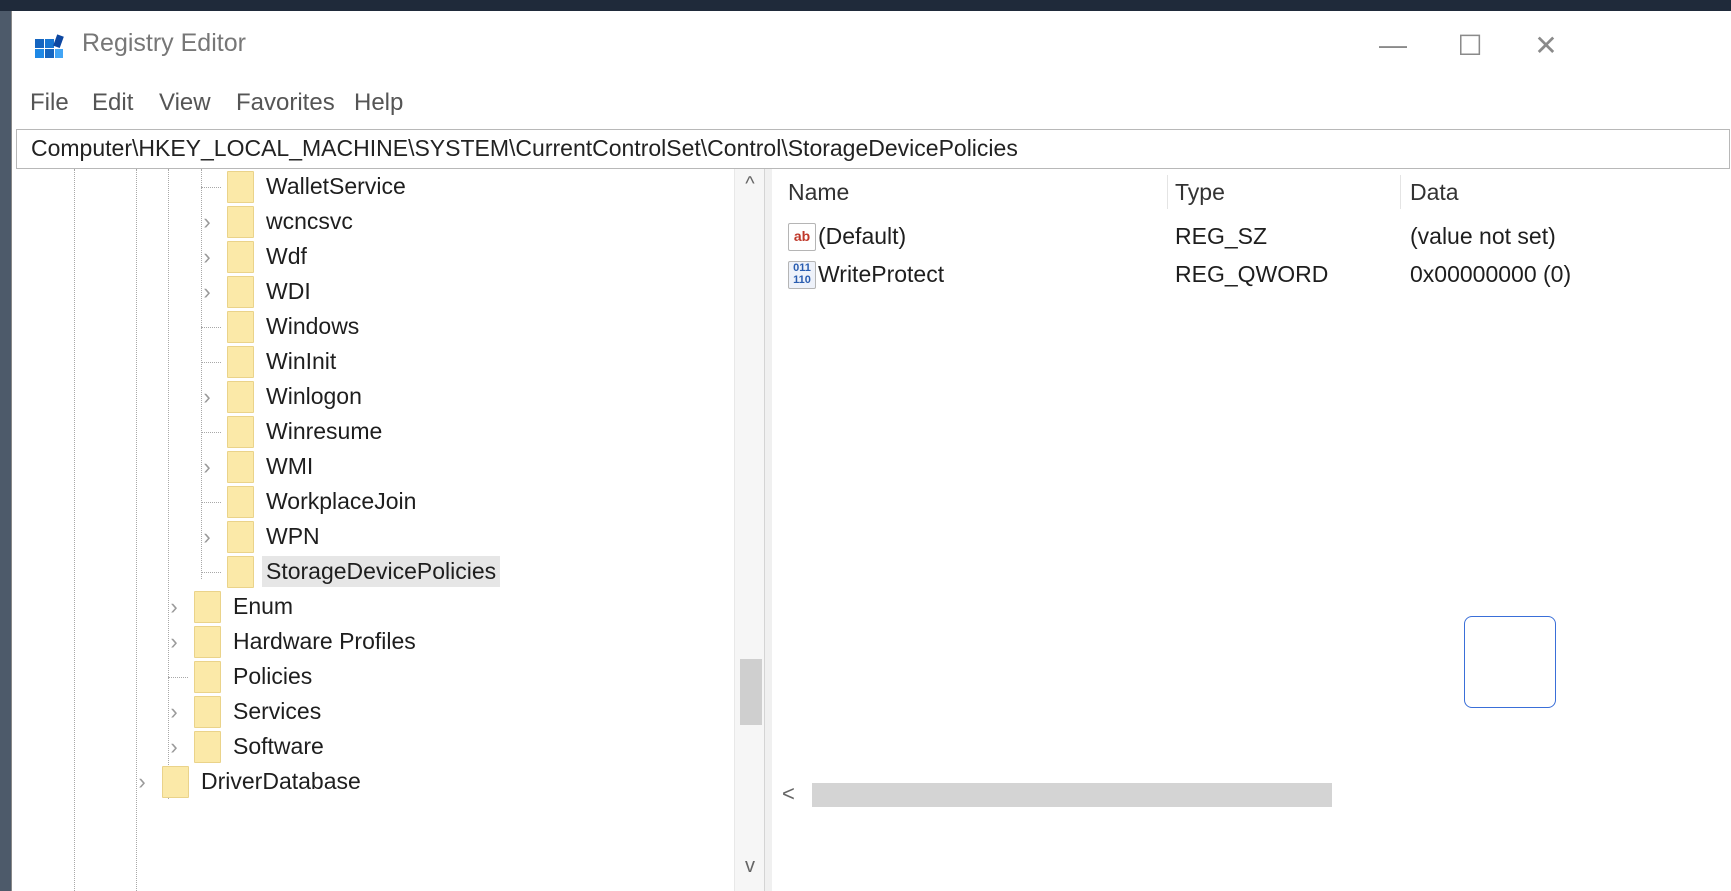 Image resolution: width=1731 pixels, height=891 pixels. Describe the element at coordinates (1221, 236) in the screenshot. I see `value-type: REG_SZ` at that location.